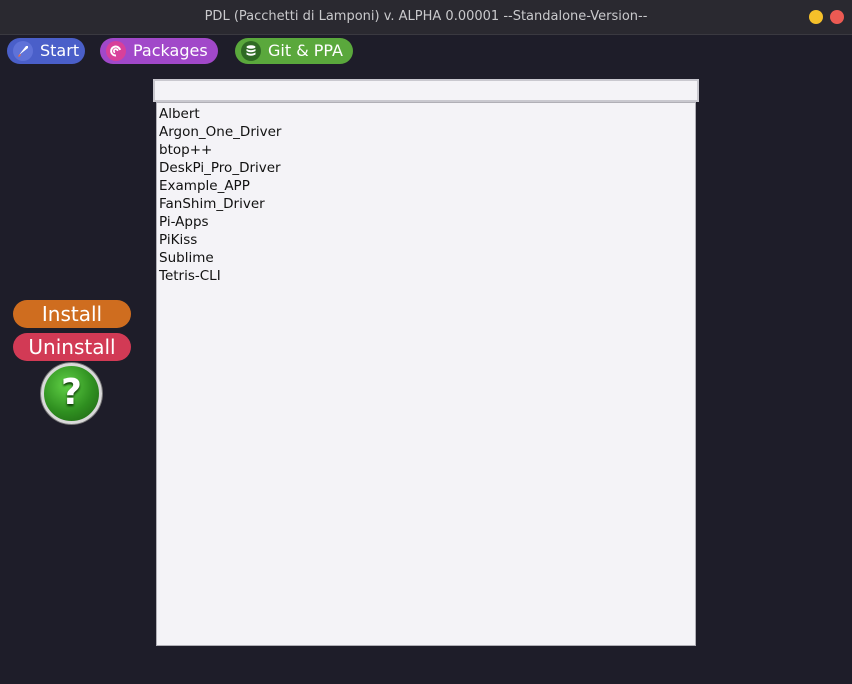  I want to click on tab-git-ppa-label: Git & PPA, so click(305, 50).